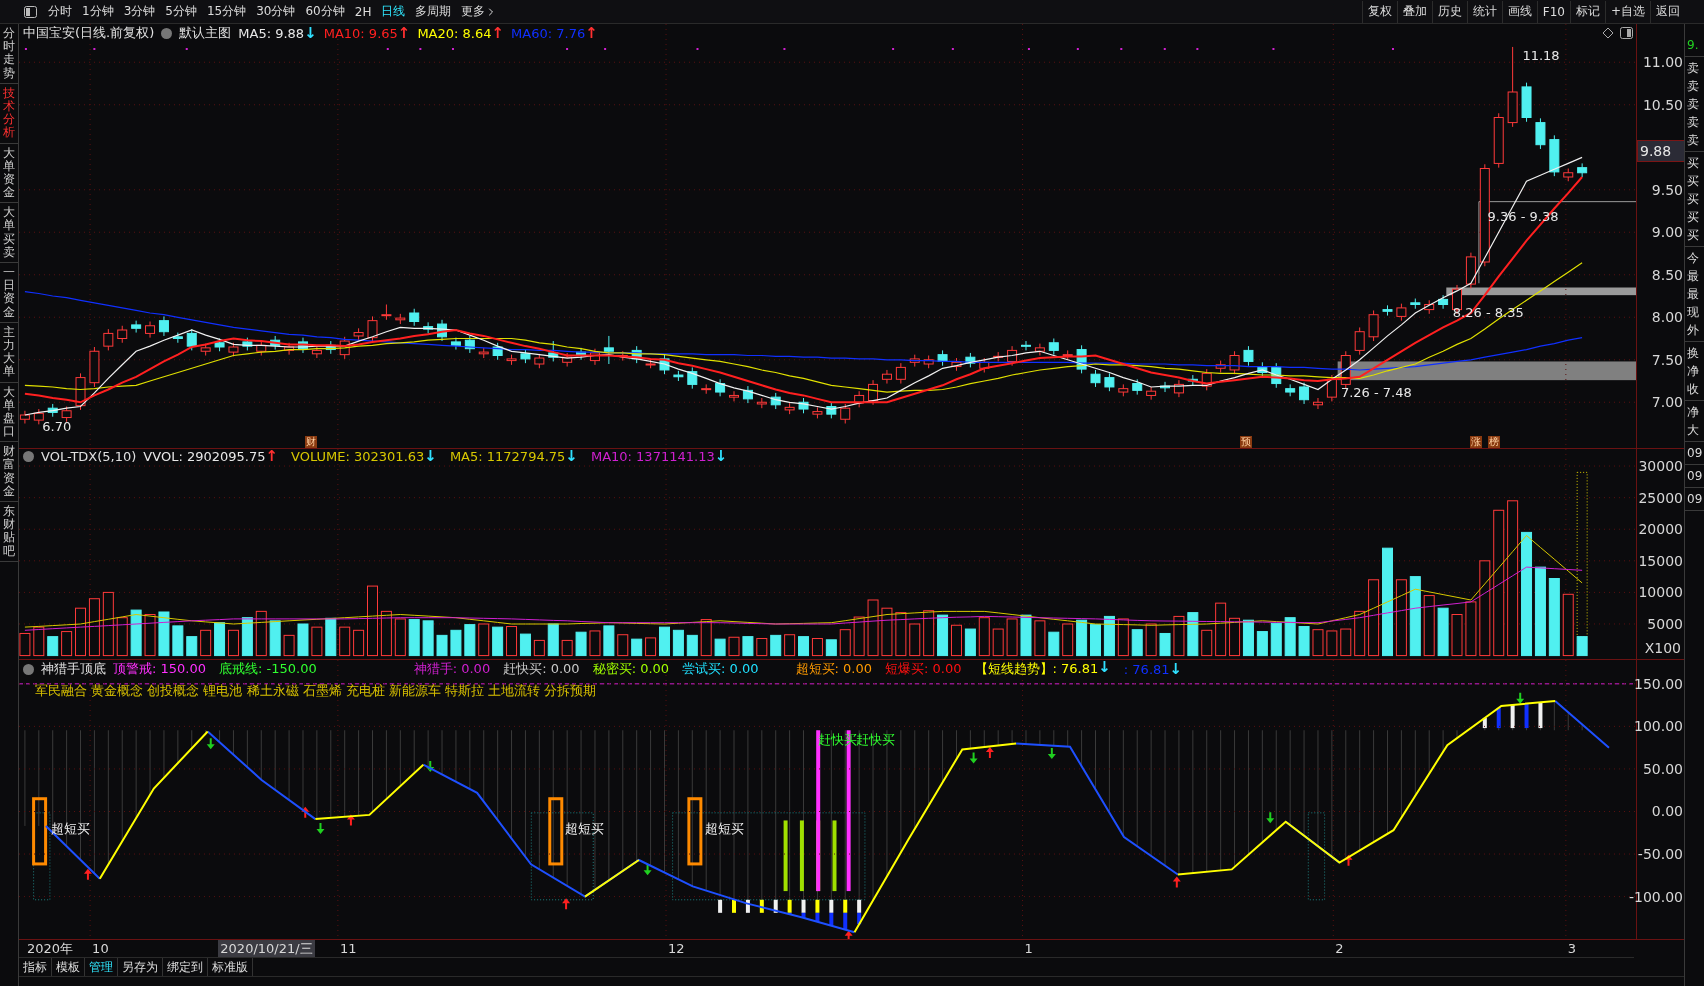  Describe the element at coordinates (30, 11) in the screenshot. I see `layout-toggle-icon` at that location.